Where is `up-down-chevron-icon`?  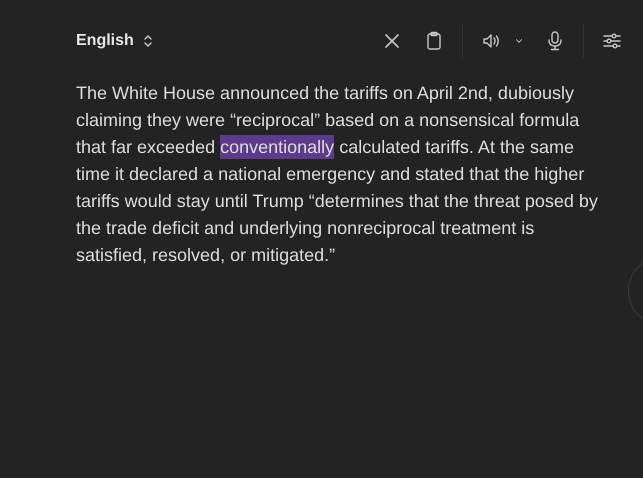 up-down-chevron-icon is located at coordinates (147, 41).